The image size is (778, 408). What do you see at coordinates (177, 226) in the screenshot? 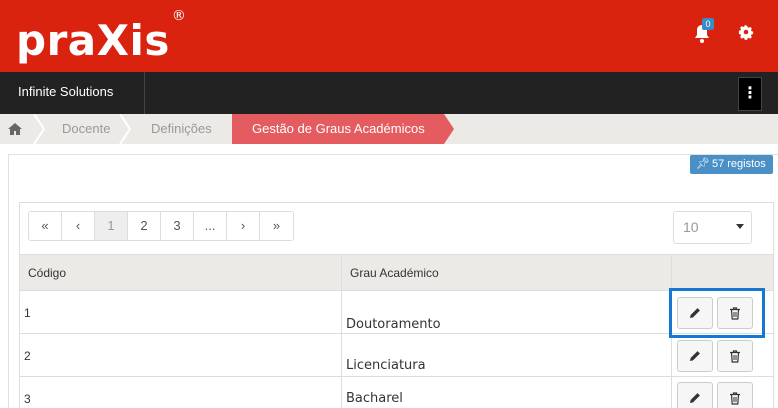
I see `page-button-3: 3` at bounding box center [177, 226].